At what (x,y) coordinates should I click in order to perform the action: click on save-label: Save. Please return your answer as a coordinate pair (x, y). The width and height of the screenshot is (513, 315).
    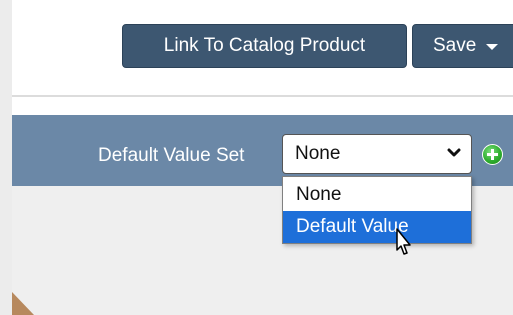
    Looking at the image, I should click on (455, 45).